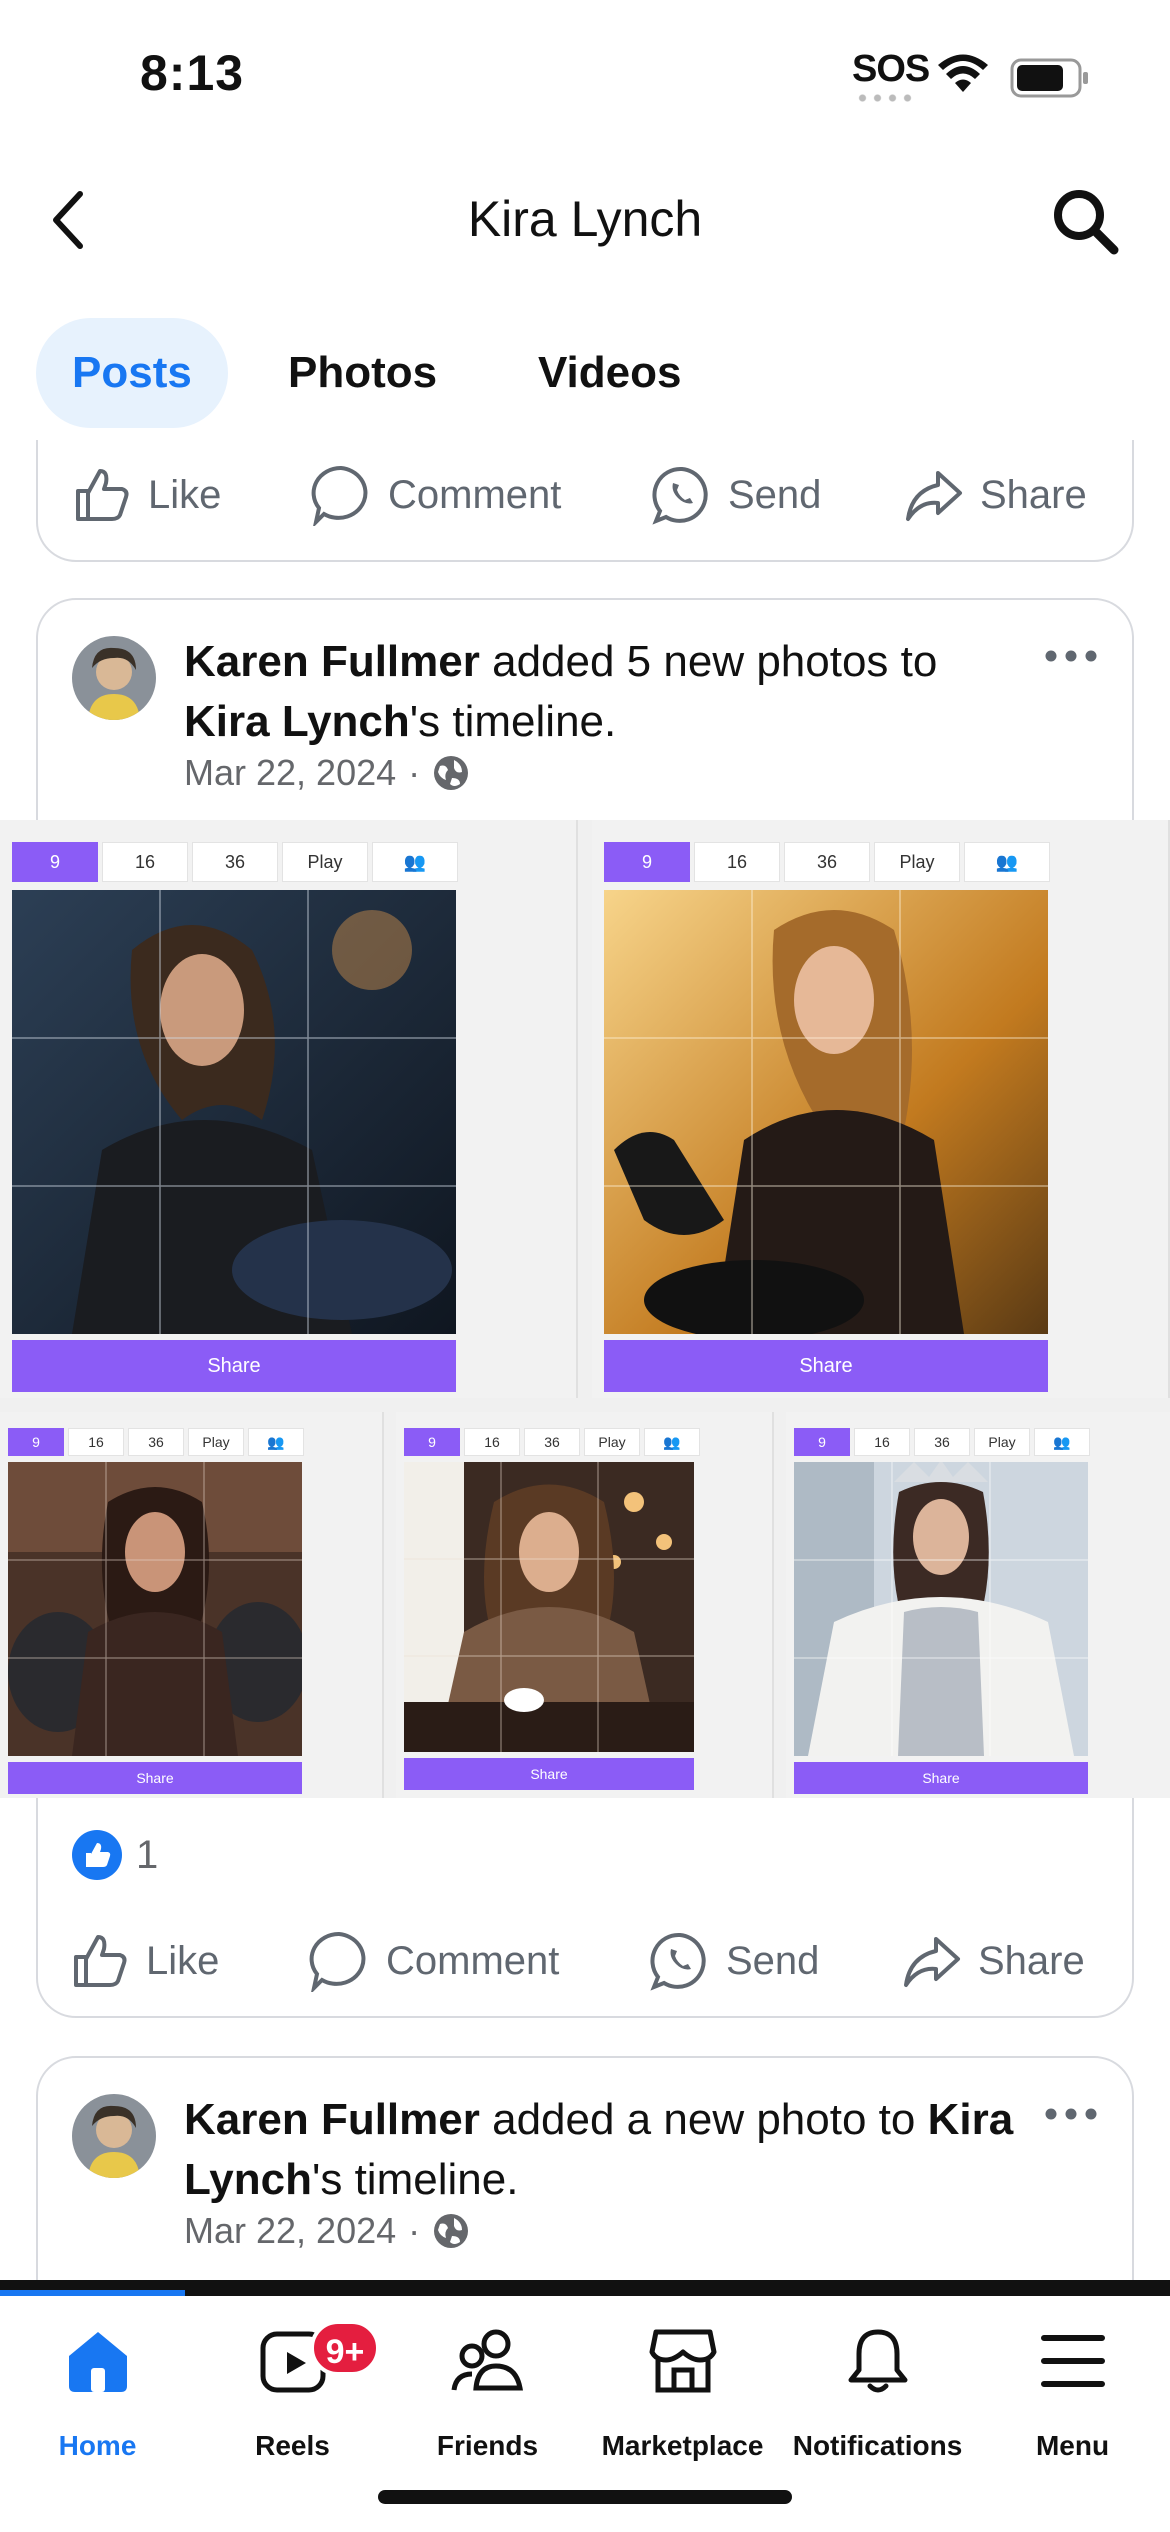 The image size is (1170, 2532). I want to click on tab-photos: Photos, so click(362, 373).